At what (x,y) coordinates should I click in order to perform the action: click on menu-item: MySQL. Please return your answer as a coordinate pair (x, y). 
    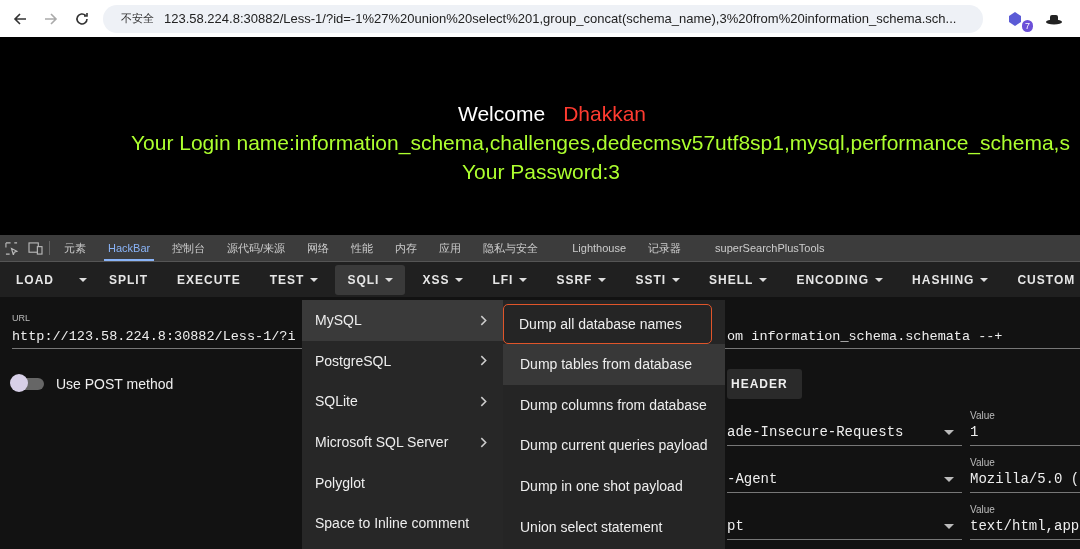
    Looking at the image, I should click on (402, 320).